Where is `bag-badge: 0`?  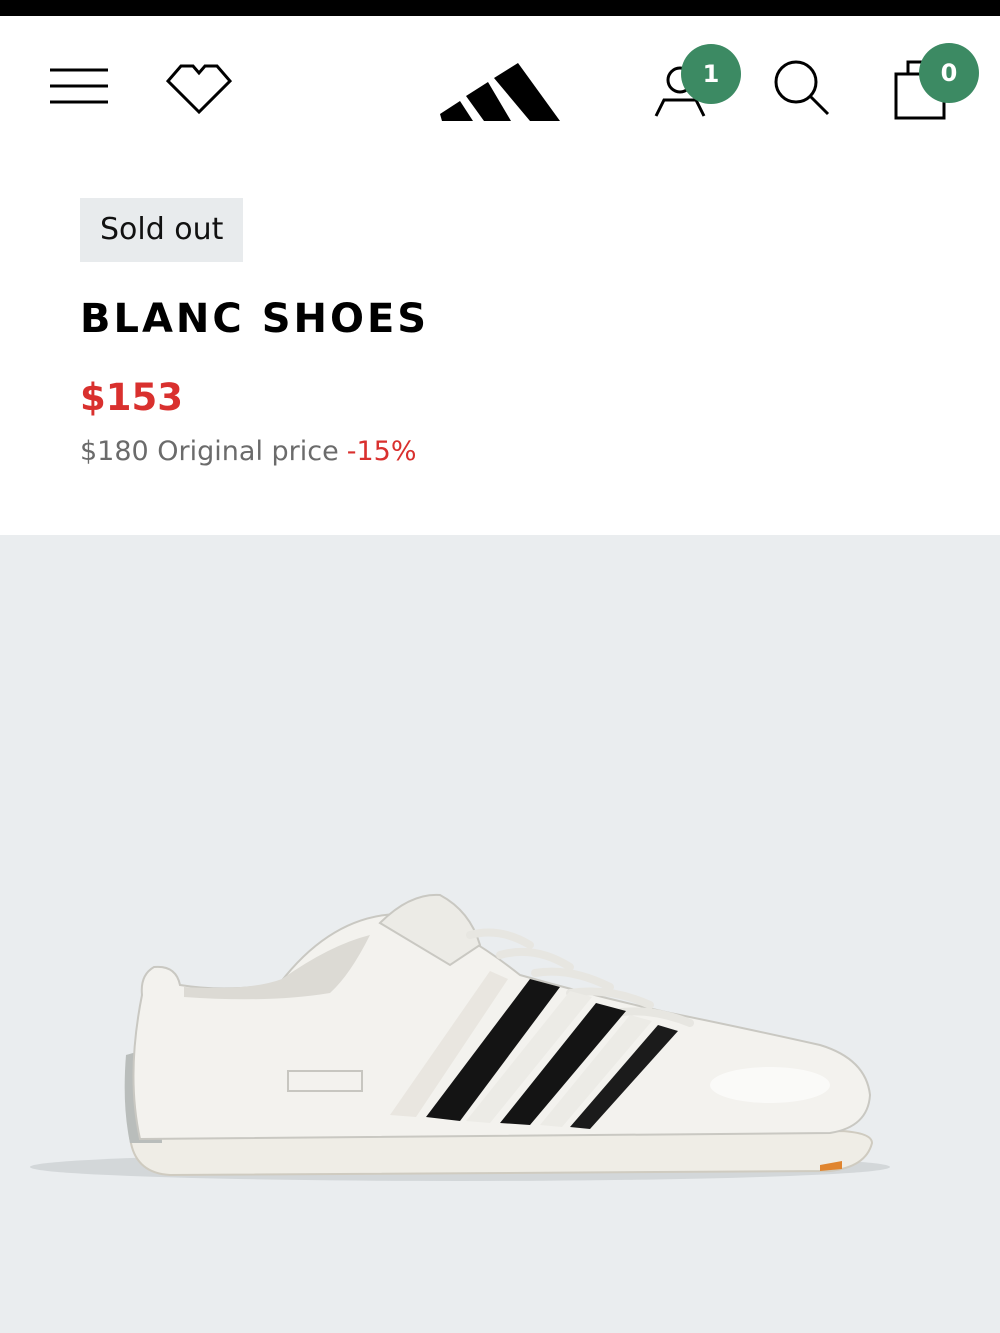
bag-badge: 0 is located at coordinates (949, 73).